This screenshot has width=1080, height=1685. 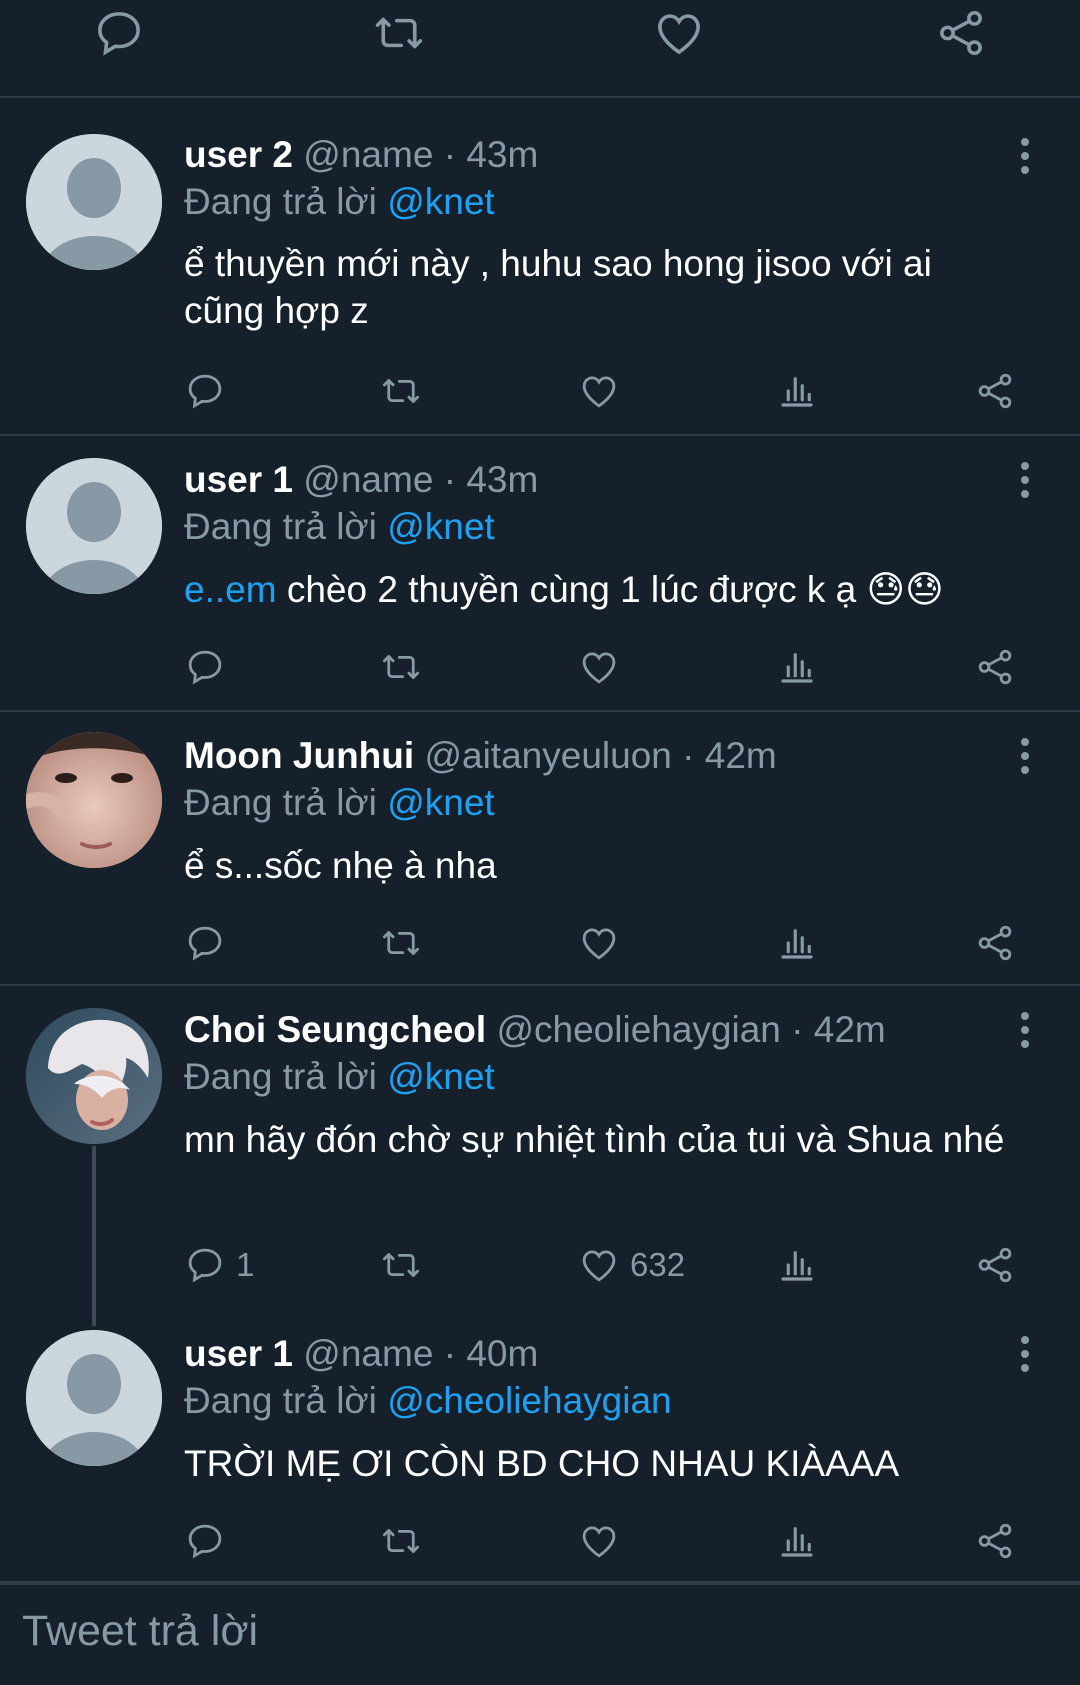 I want to click on tweet-actions: 1 632, so click(x=614, y=1265).